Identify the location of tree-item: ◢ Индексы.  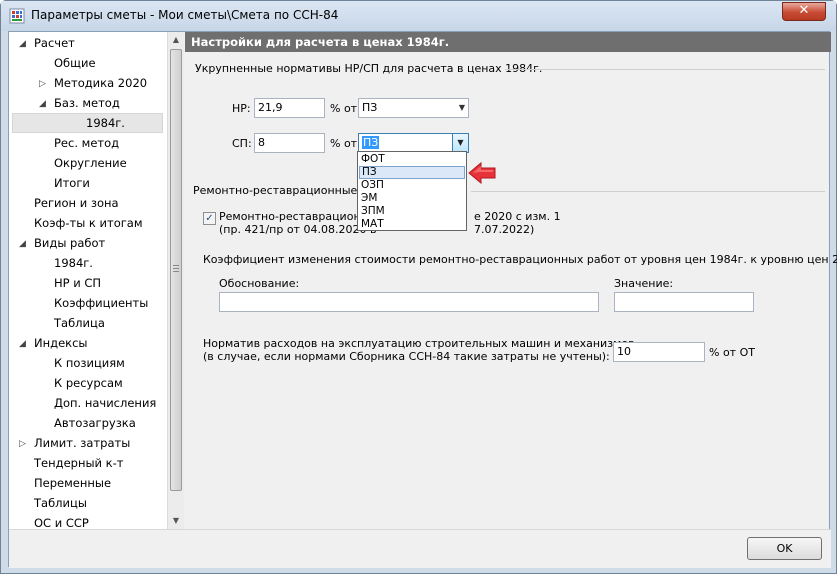
(86, 343).